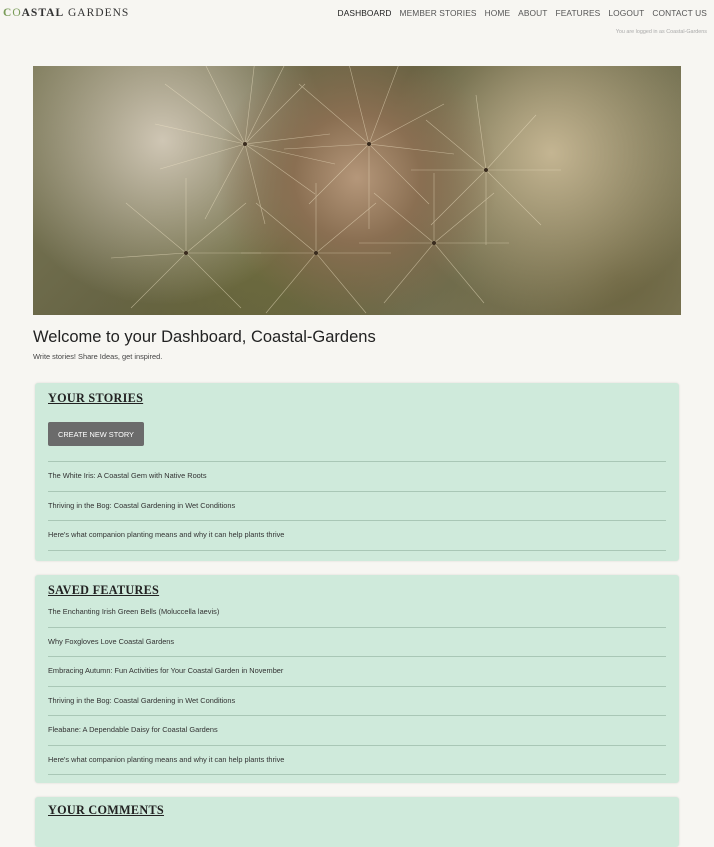 The height and width of the screenshot is (847, 714). Describe the element at coordinates (365, 13) in the screenshot. I see `nav-dashboard: DASHBOARD` at that location.